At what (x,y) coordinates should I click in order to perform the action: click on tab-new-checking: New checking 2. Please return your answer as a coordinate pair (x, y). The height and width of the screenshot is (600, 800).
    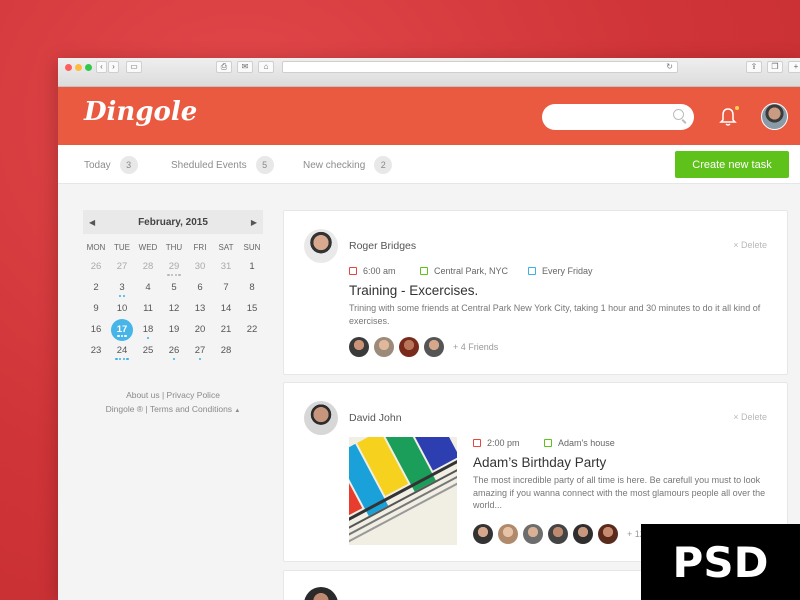
    Looking at the image, I should click on (348, 165).